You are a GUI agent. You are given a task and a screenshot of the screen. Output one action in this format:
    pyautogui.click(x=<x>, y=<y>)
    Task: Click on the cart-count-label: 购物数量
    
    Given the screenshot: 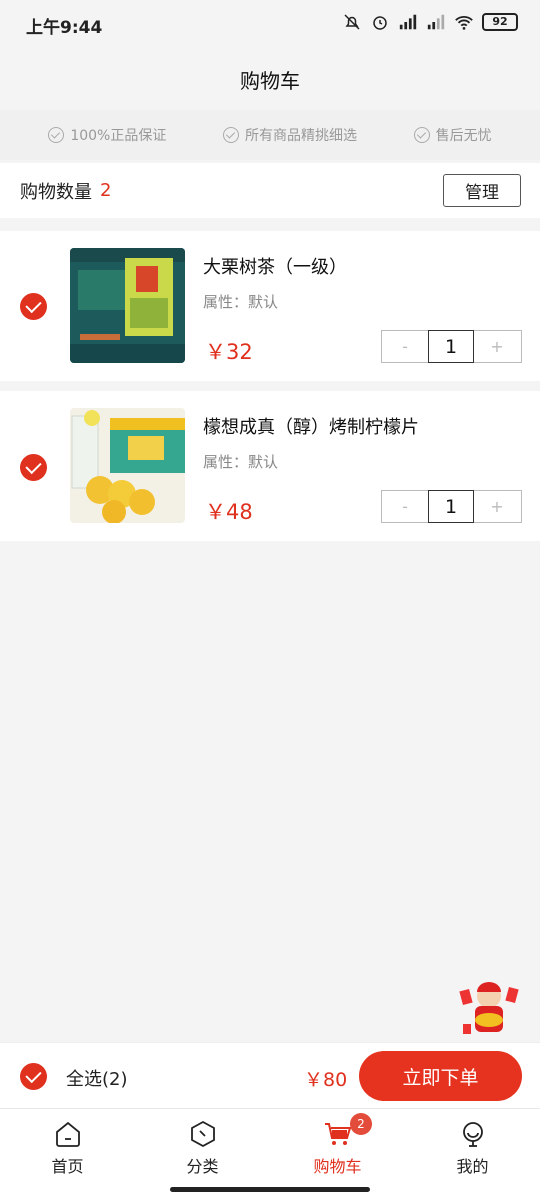 What is the action you would take?
    pyautogui.click(x=56, y=192)
    